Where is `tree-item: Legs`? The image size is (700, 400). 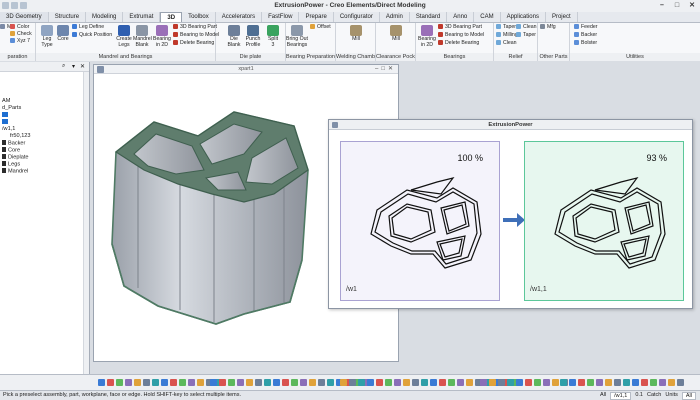
tree-item: Legs is located at coordinates (45, 164).